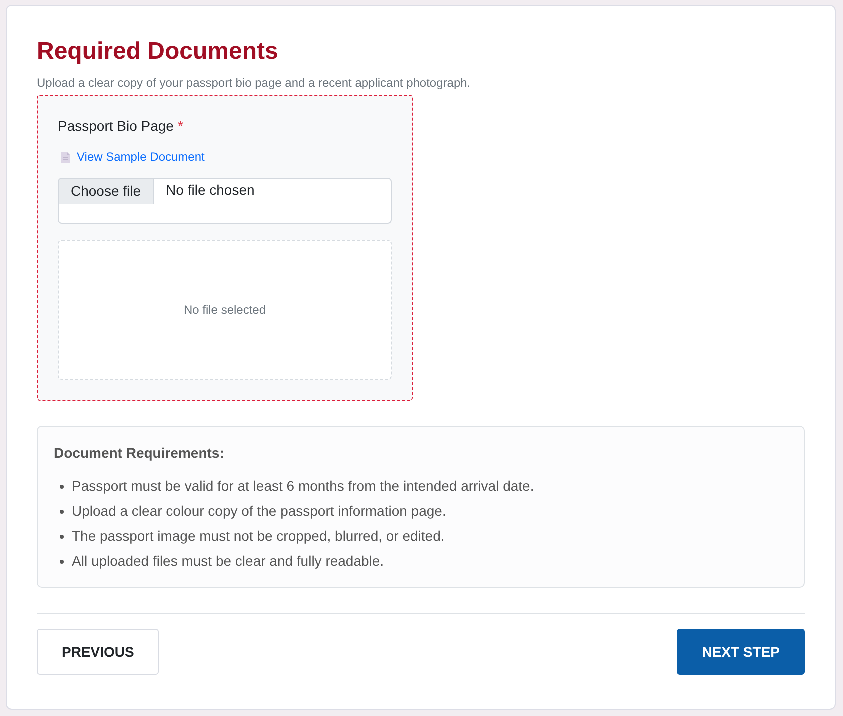 The width and height of the screenshot is (843, 716). Describe the element at coordinates (65, 157) in the screenshot. I see `document-icon` at that location.